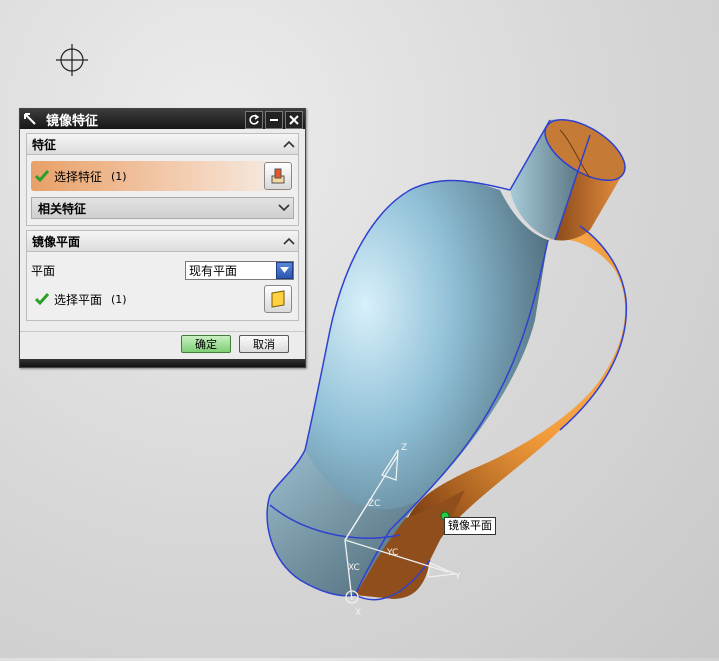  Describe the element at coordinates (206, 344) in the screenshot. I see `ok-button: 确定` at that location.